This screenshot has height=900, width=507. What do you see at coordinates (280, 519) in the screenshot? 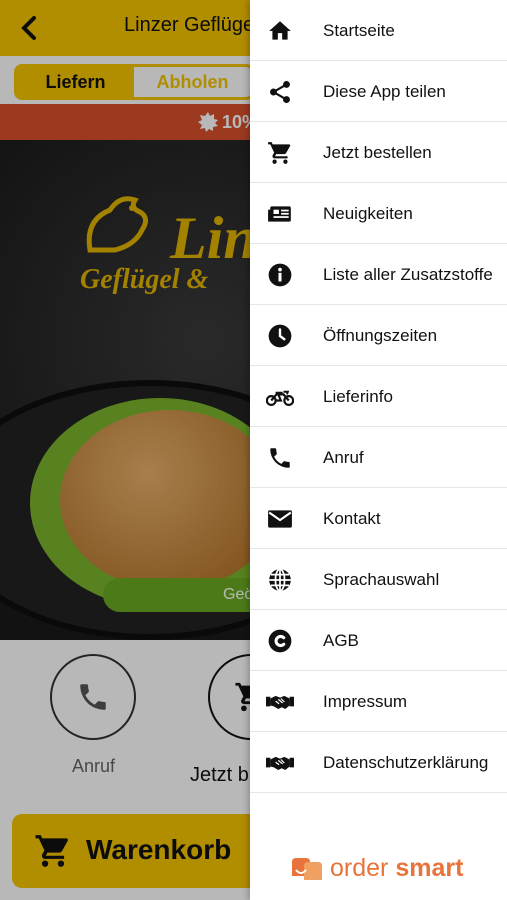
I see `mail-icon` at bounding box center [280, 519].